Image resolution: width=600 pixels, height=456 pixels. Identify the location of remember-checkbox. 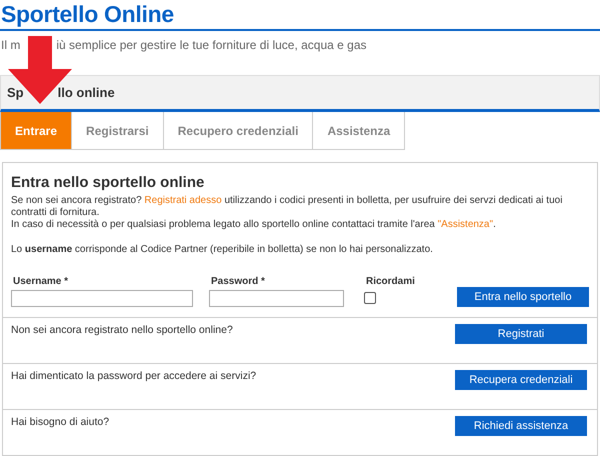
(370, 298).